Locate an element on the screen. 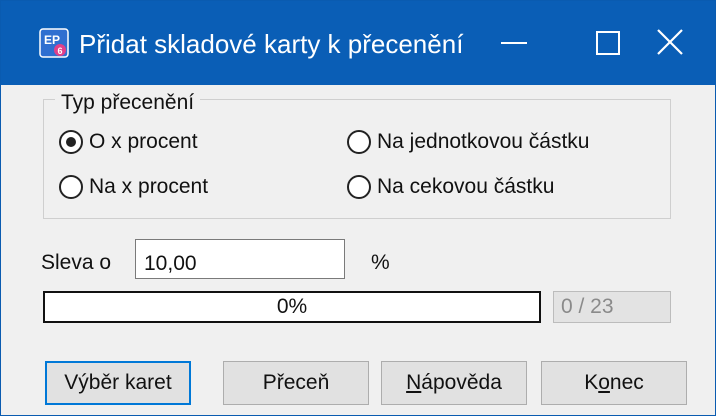 The height and width of the screenshot is (416, 716). help-mnemonic: N is located at coordinates (414, 382).